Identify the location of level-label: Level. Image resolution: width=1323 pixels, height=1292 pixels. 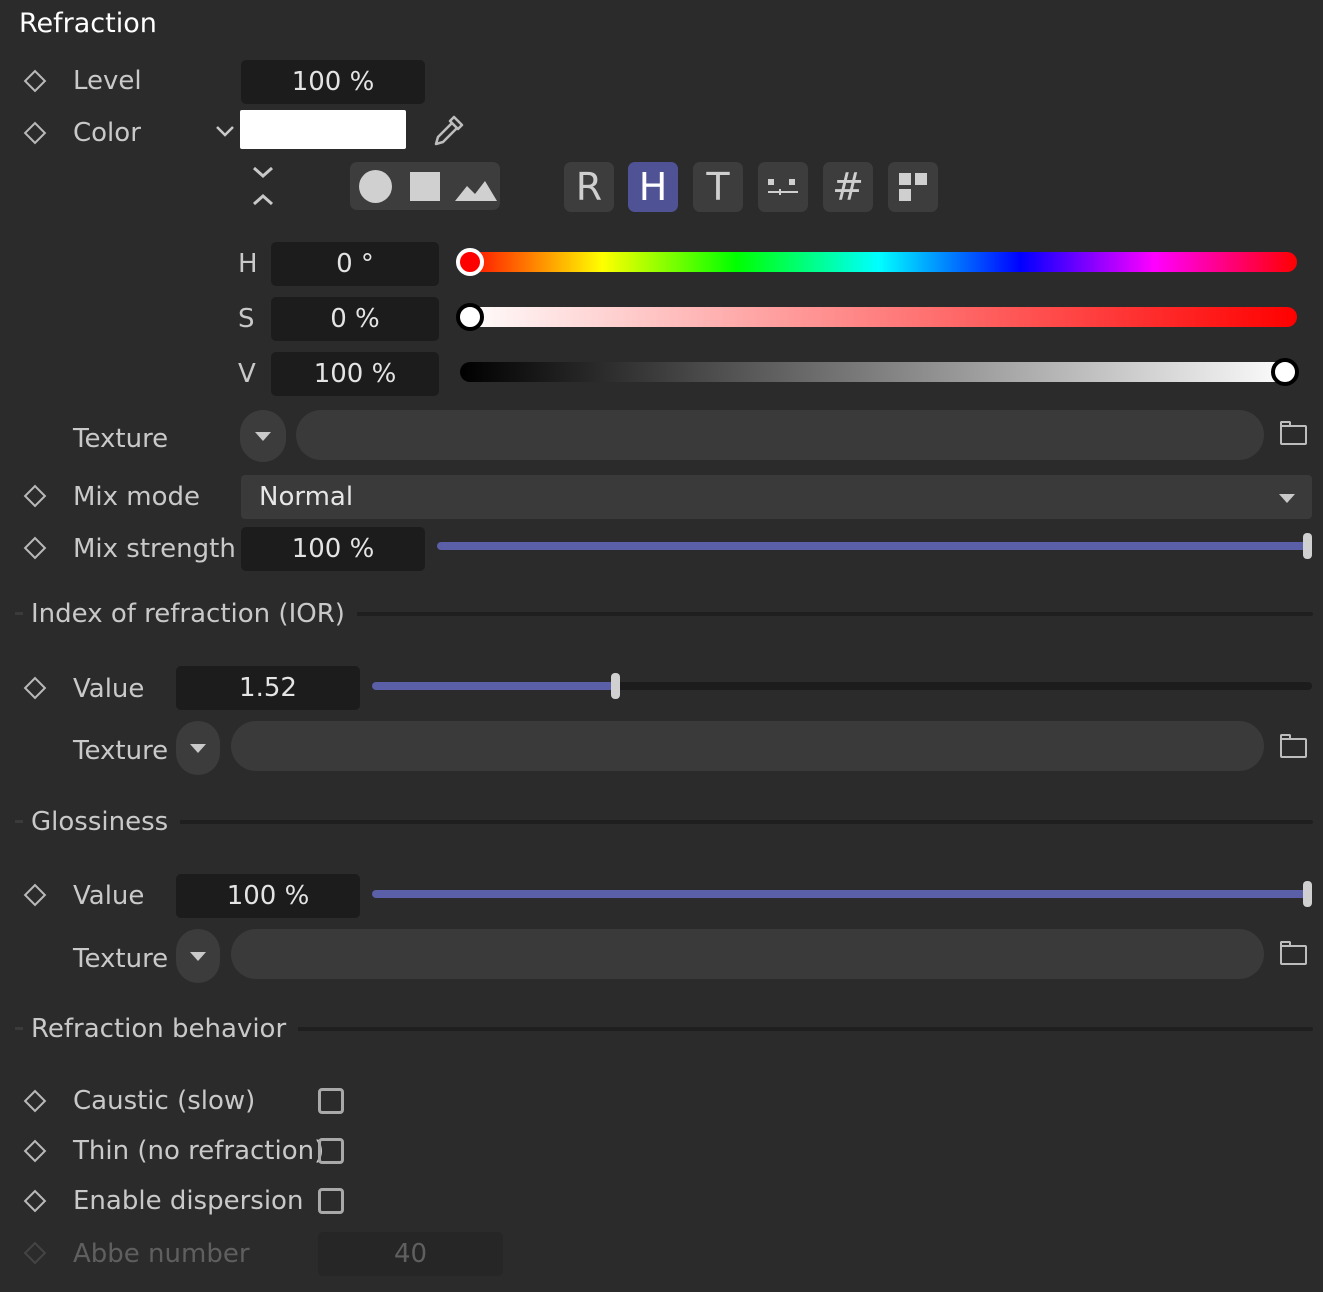
(107, 81).